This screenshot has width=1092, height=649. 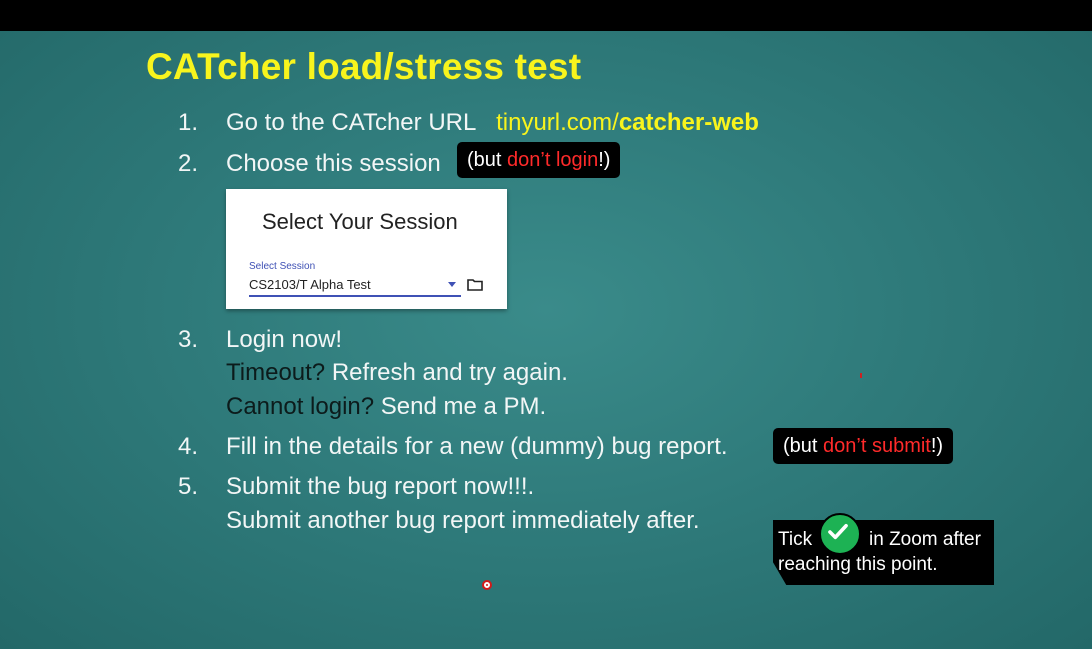 What do you see at coordinates (546, 15) in the screenshot?
I see `top-black-bar` at bounding box center [546, 15].